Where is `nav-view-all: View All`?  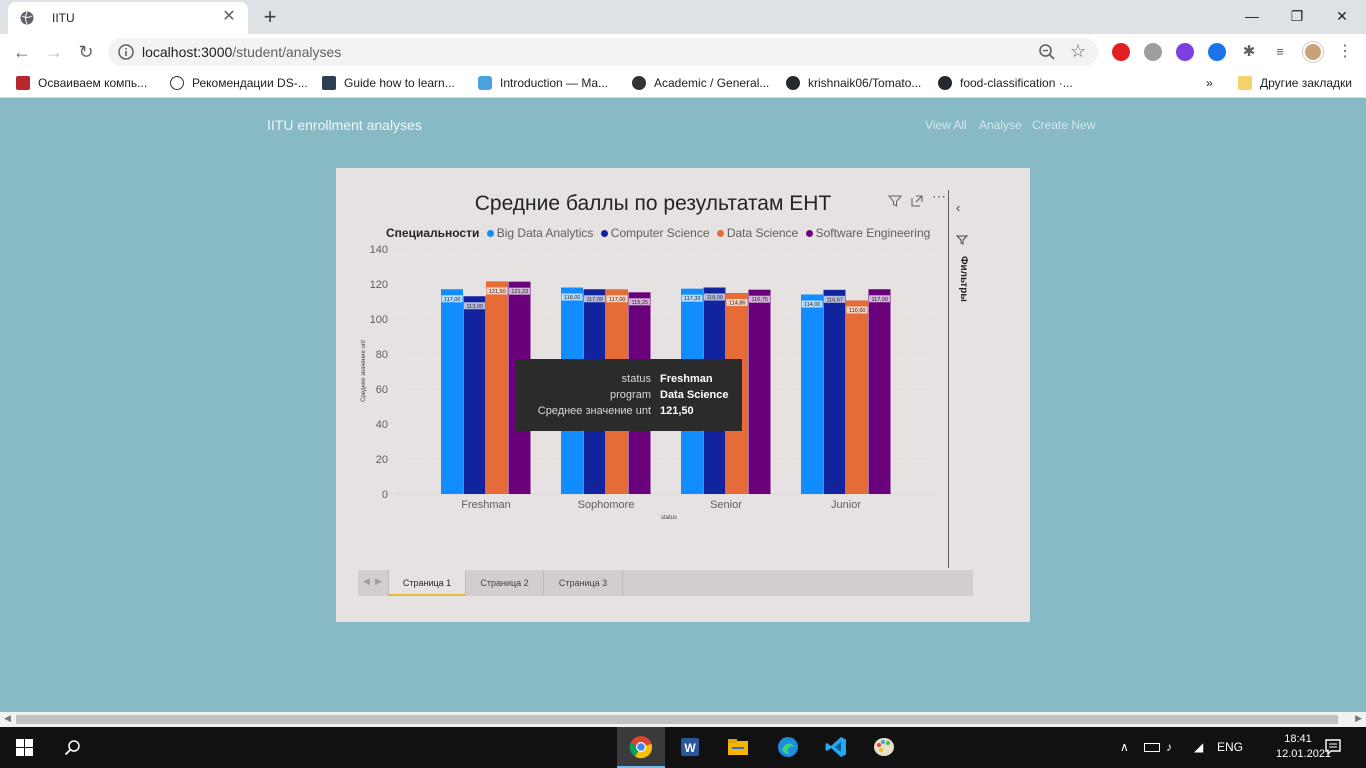 nav-view-all: View All is located at coordinates (946, 125).